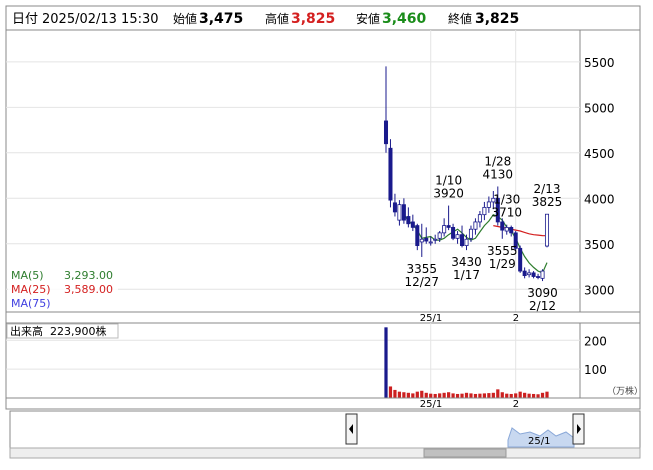 This screenshot has width=653, height=470. Describe the element at coordinates (323, 403) in the screenshot. I see `volume-date-axis-strip` at that location.